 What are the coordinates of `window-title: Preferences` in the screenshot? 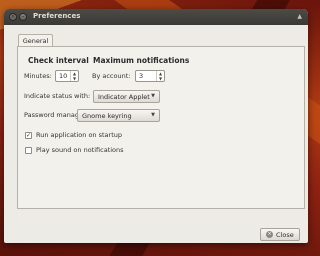 It's located at (57, 16).